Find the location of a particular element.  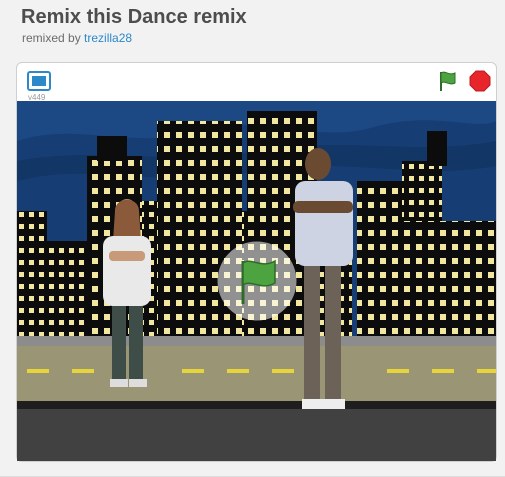

remix-byline: remixed by trezilla28 is located at coordinates (77, 38).